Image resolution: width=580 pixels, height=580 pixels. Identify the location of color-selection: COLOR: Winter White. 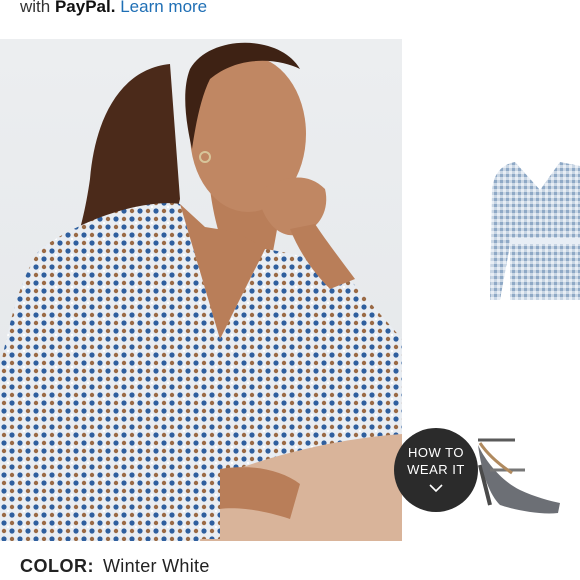
(115, 566).